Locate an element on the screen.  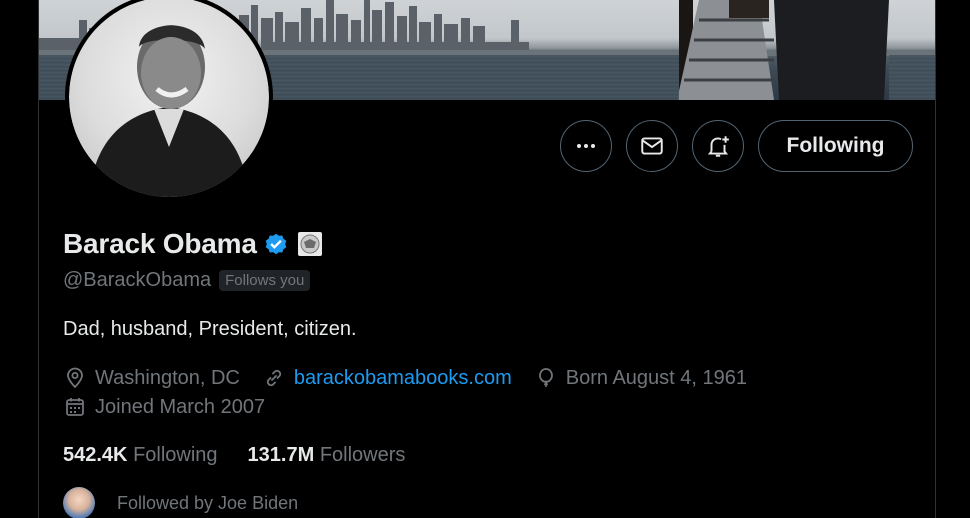
location-item: Washington, DC is located at coordinates (151, 378).